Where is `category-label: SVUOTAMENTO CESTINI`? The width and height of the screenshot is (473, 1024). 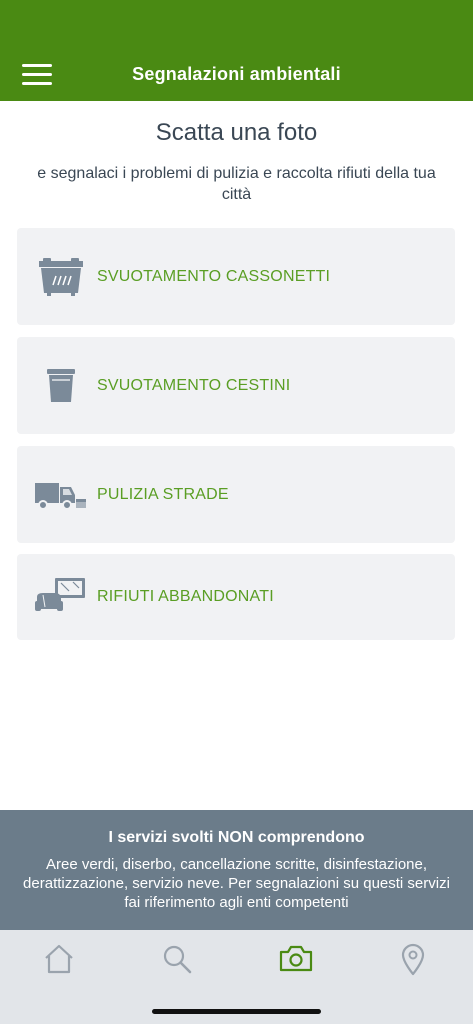
category-label: SVUOTAMENTO CESTINI is located at coordinates (194, 385).